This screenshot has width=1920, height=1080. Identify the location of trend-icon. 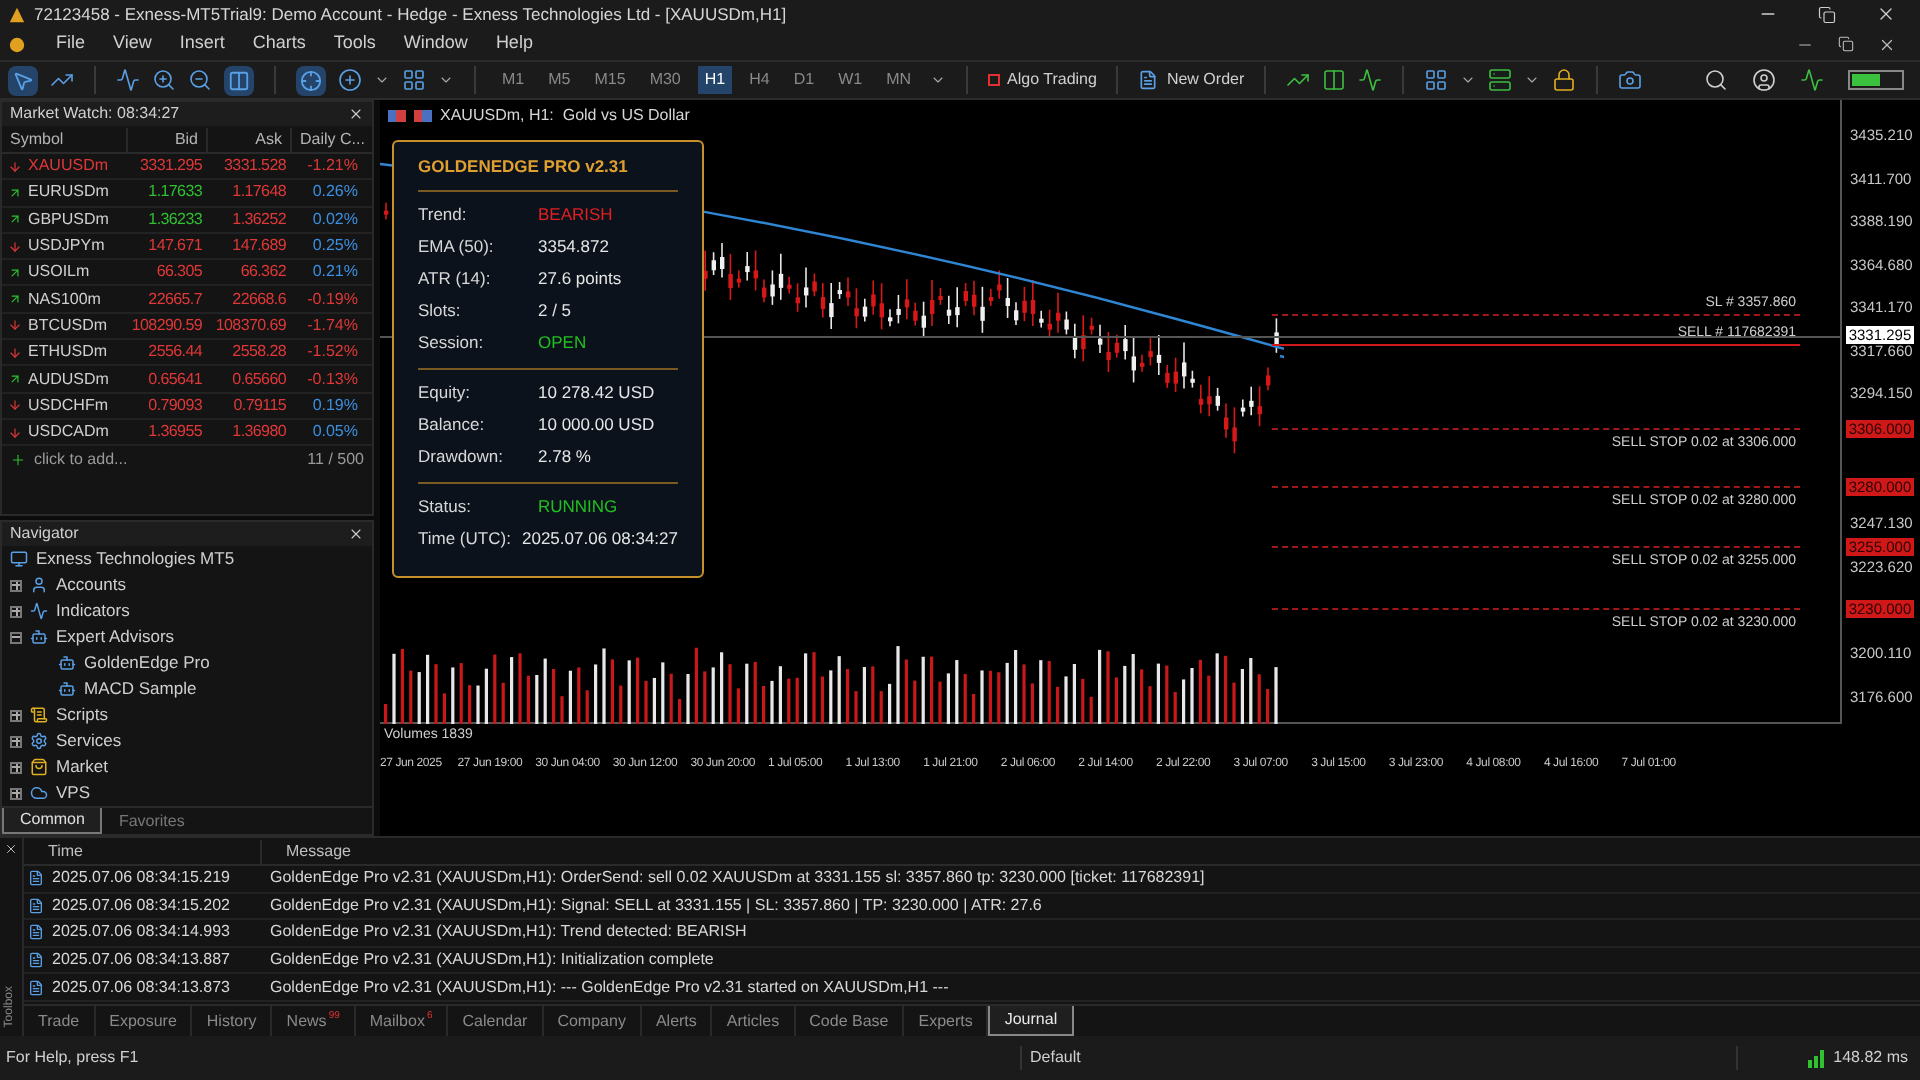
(1298, 80).